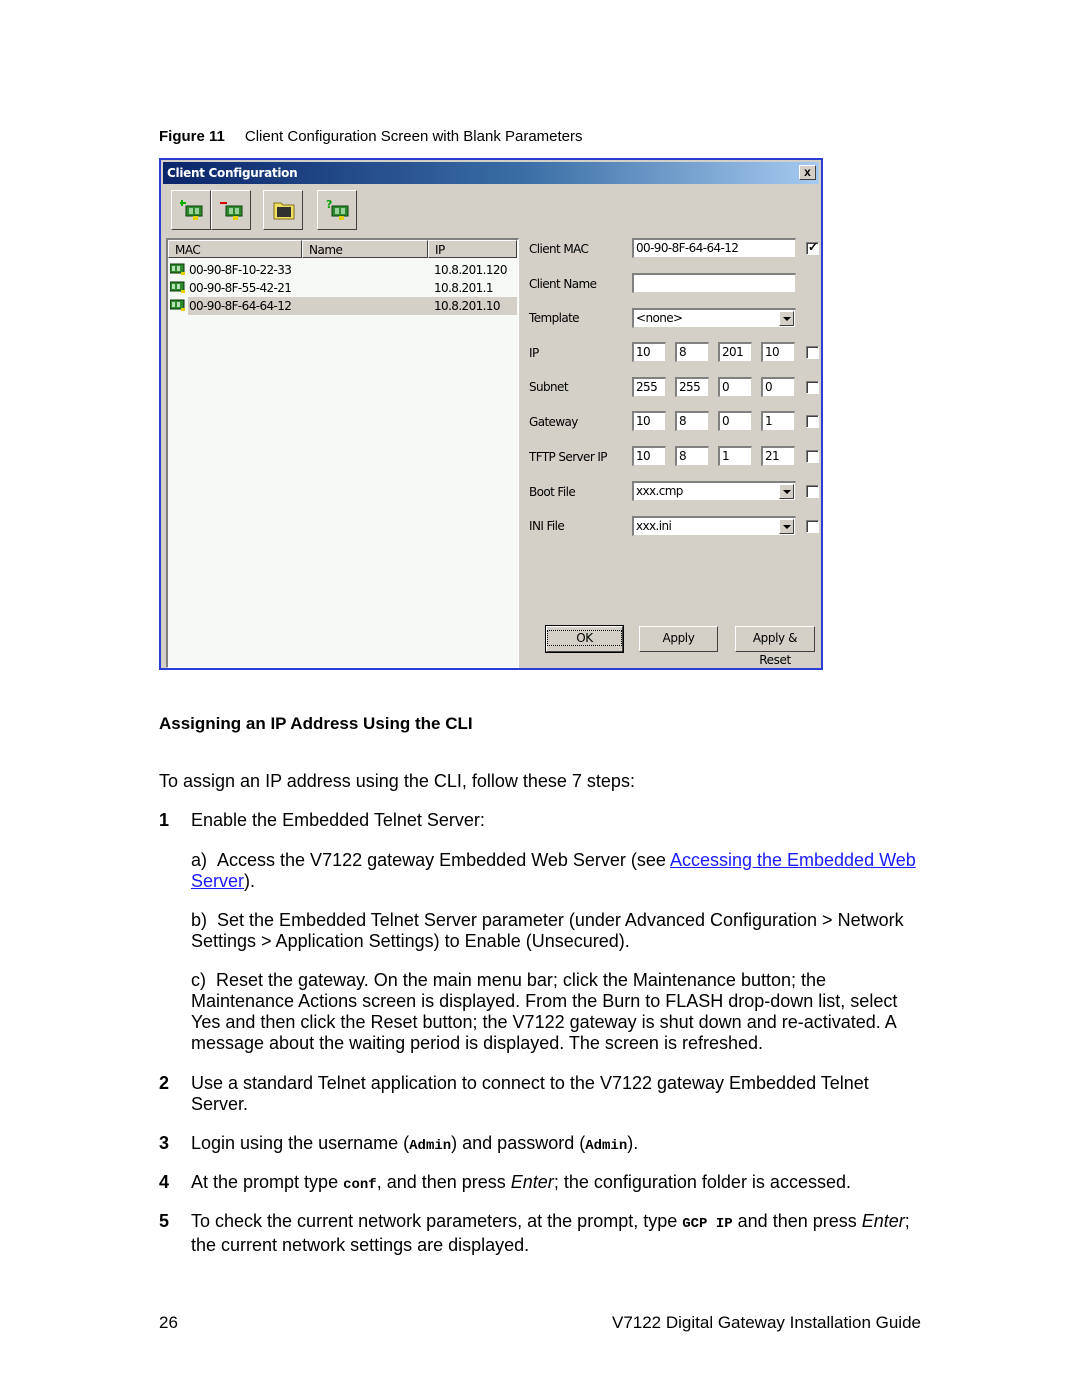 The image size is (1080, 1397). I want to click on gateway-octet-2: 8, so click(692, 421).